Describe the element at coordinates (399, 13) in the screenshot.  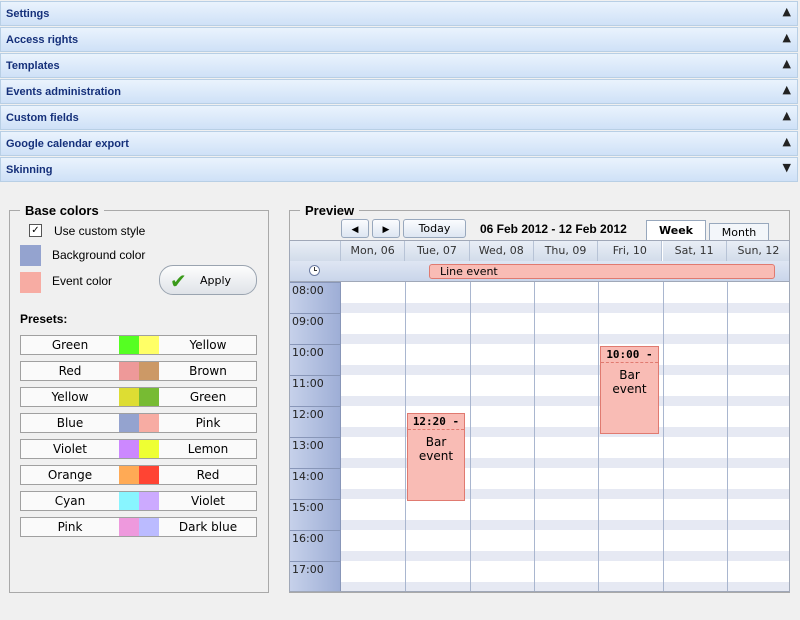
I see `accordion-settings: Settings ▲` at that location.